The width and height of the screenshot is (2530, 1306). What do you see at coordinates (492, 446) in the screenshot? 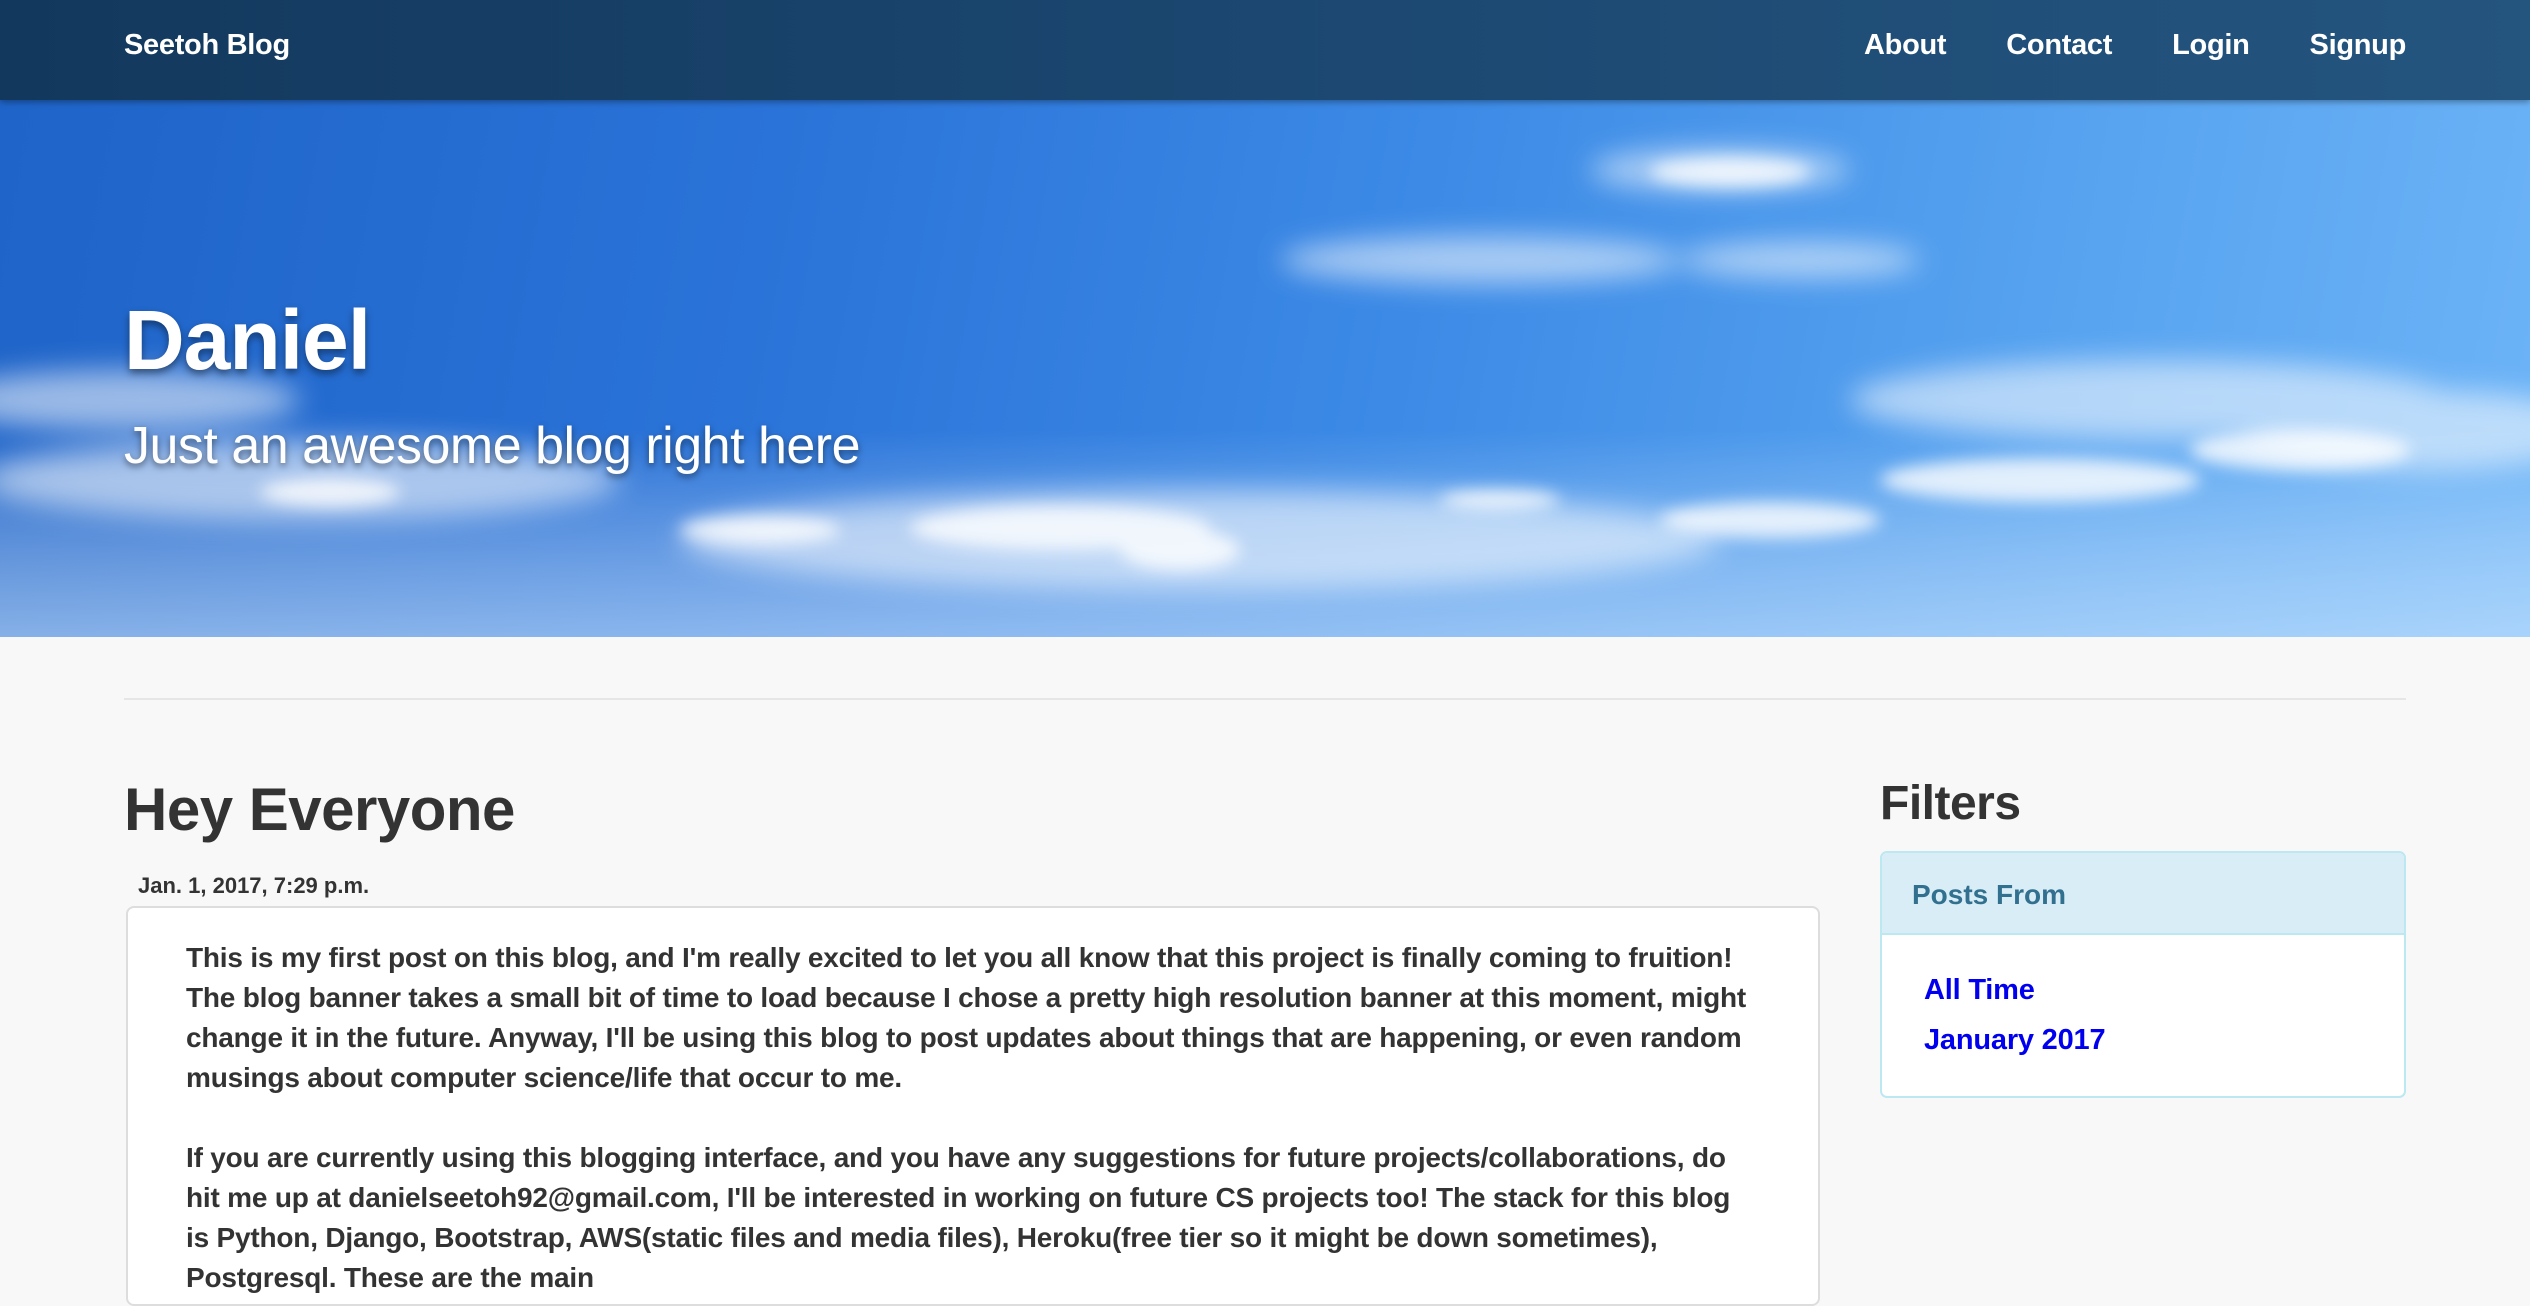
I see `hero-subtitle: Just an awesome blog right here` at bounding box center [492, 446].